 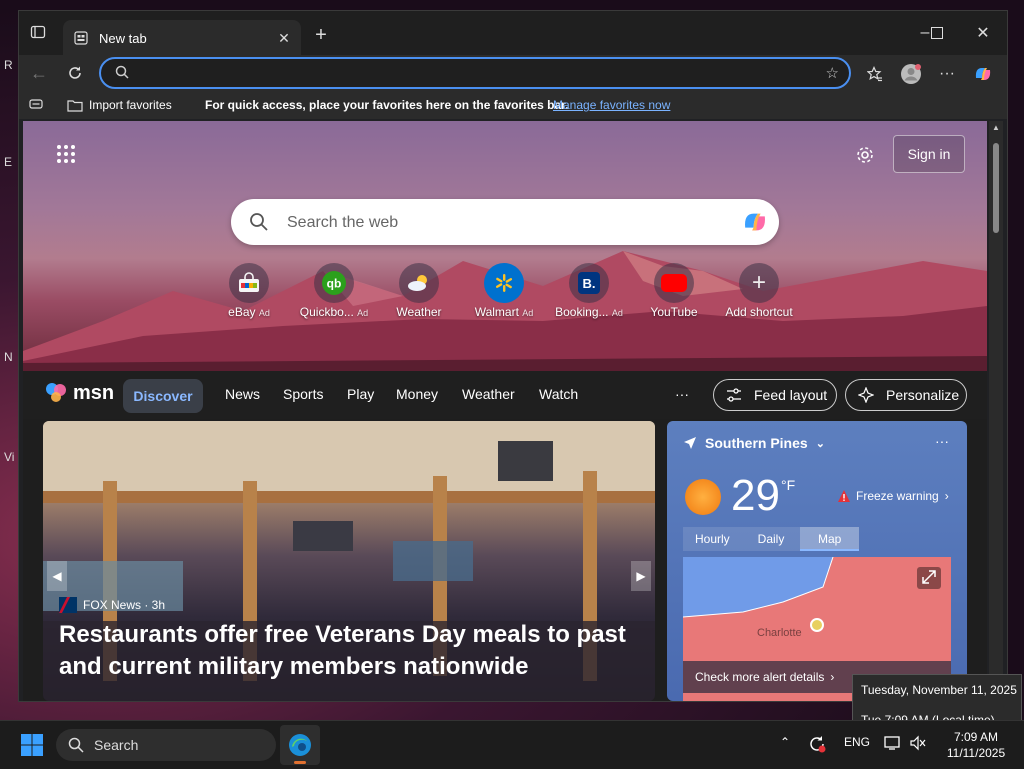 I want to click on shortcut-label: YouTube, so click(x=674, y=312).